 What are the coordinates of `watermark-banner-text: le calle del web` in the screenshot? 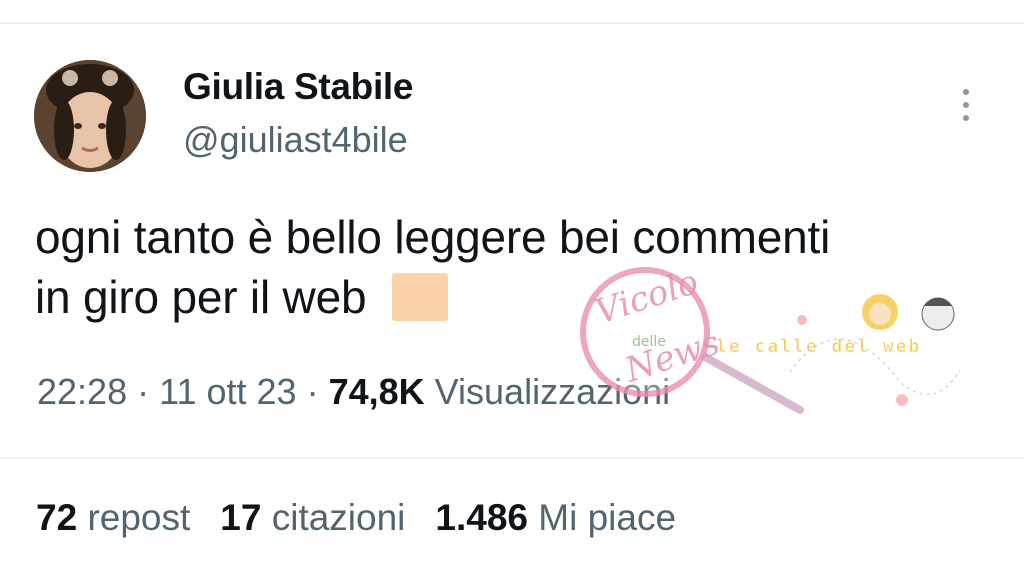 It's located at (818, 346).